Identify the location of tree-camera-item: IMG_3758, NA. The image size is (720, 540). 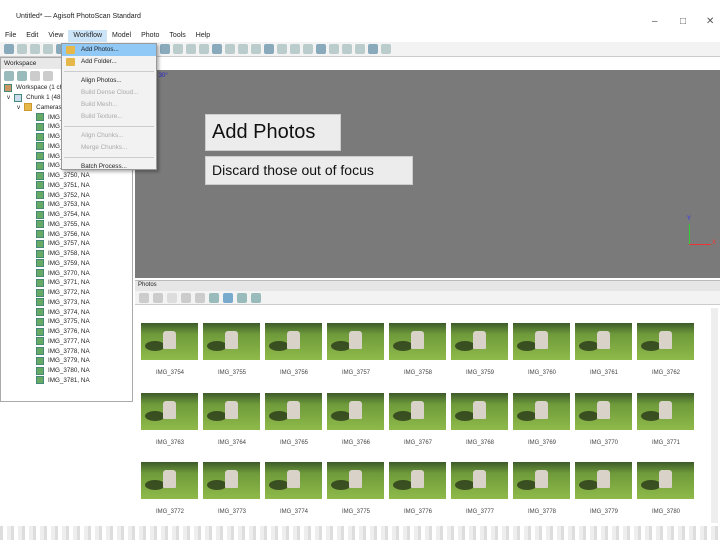
(66, 254).